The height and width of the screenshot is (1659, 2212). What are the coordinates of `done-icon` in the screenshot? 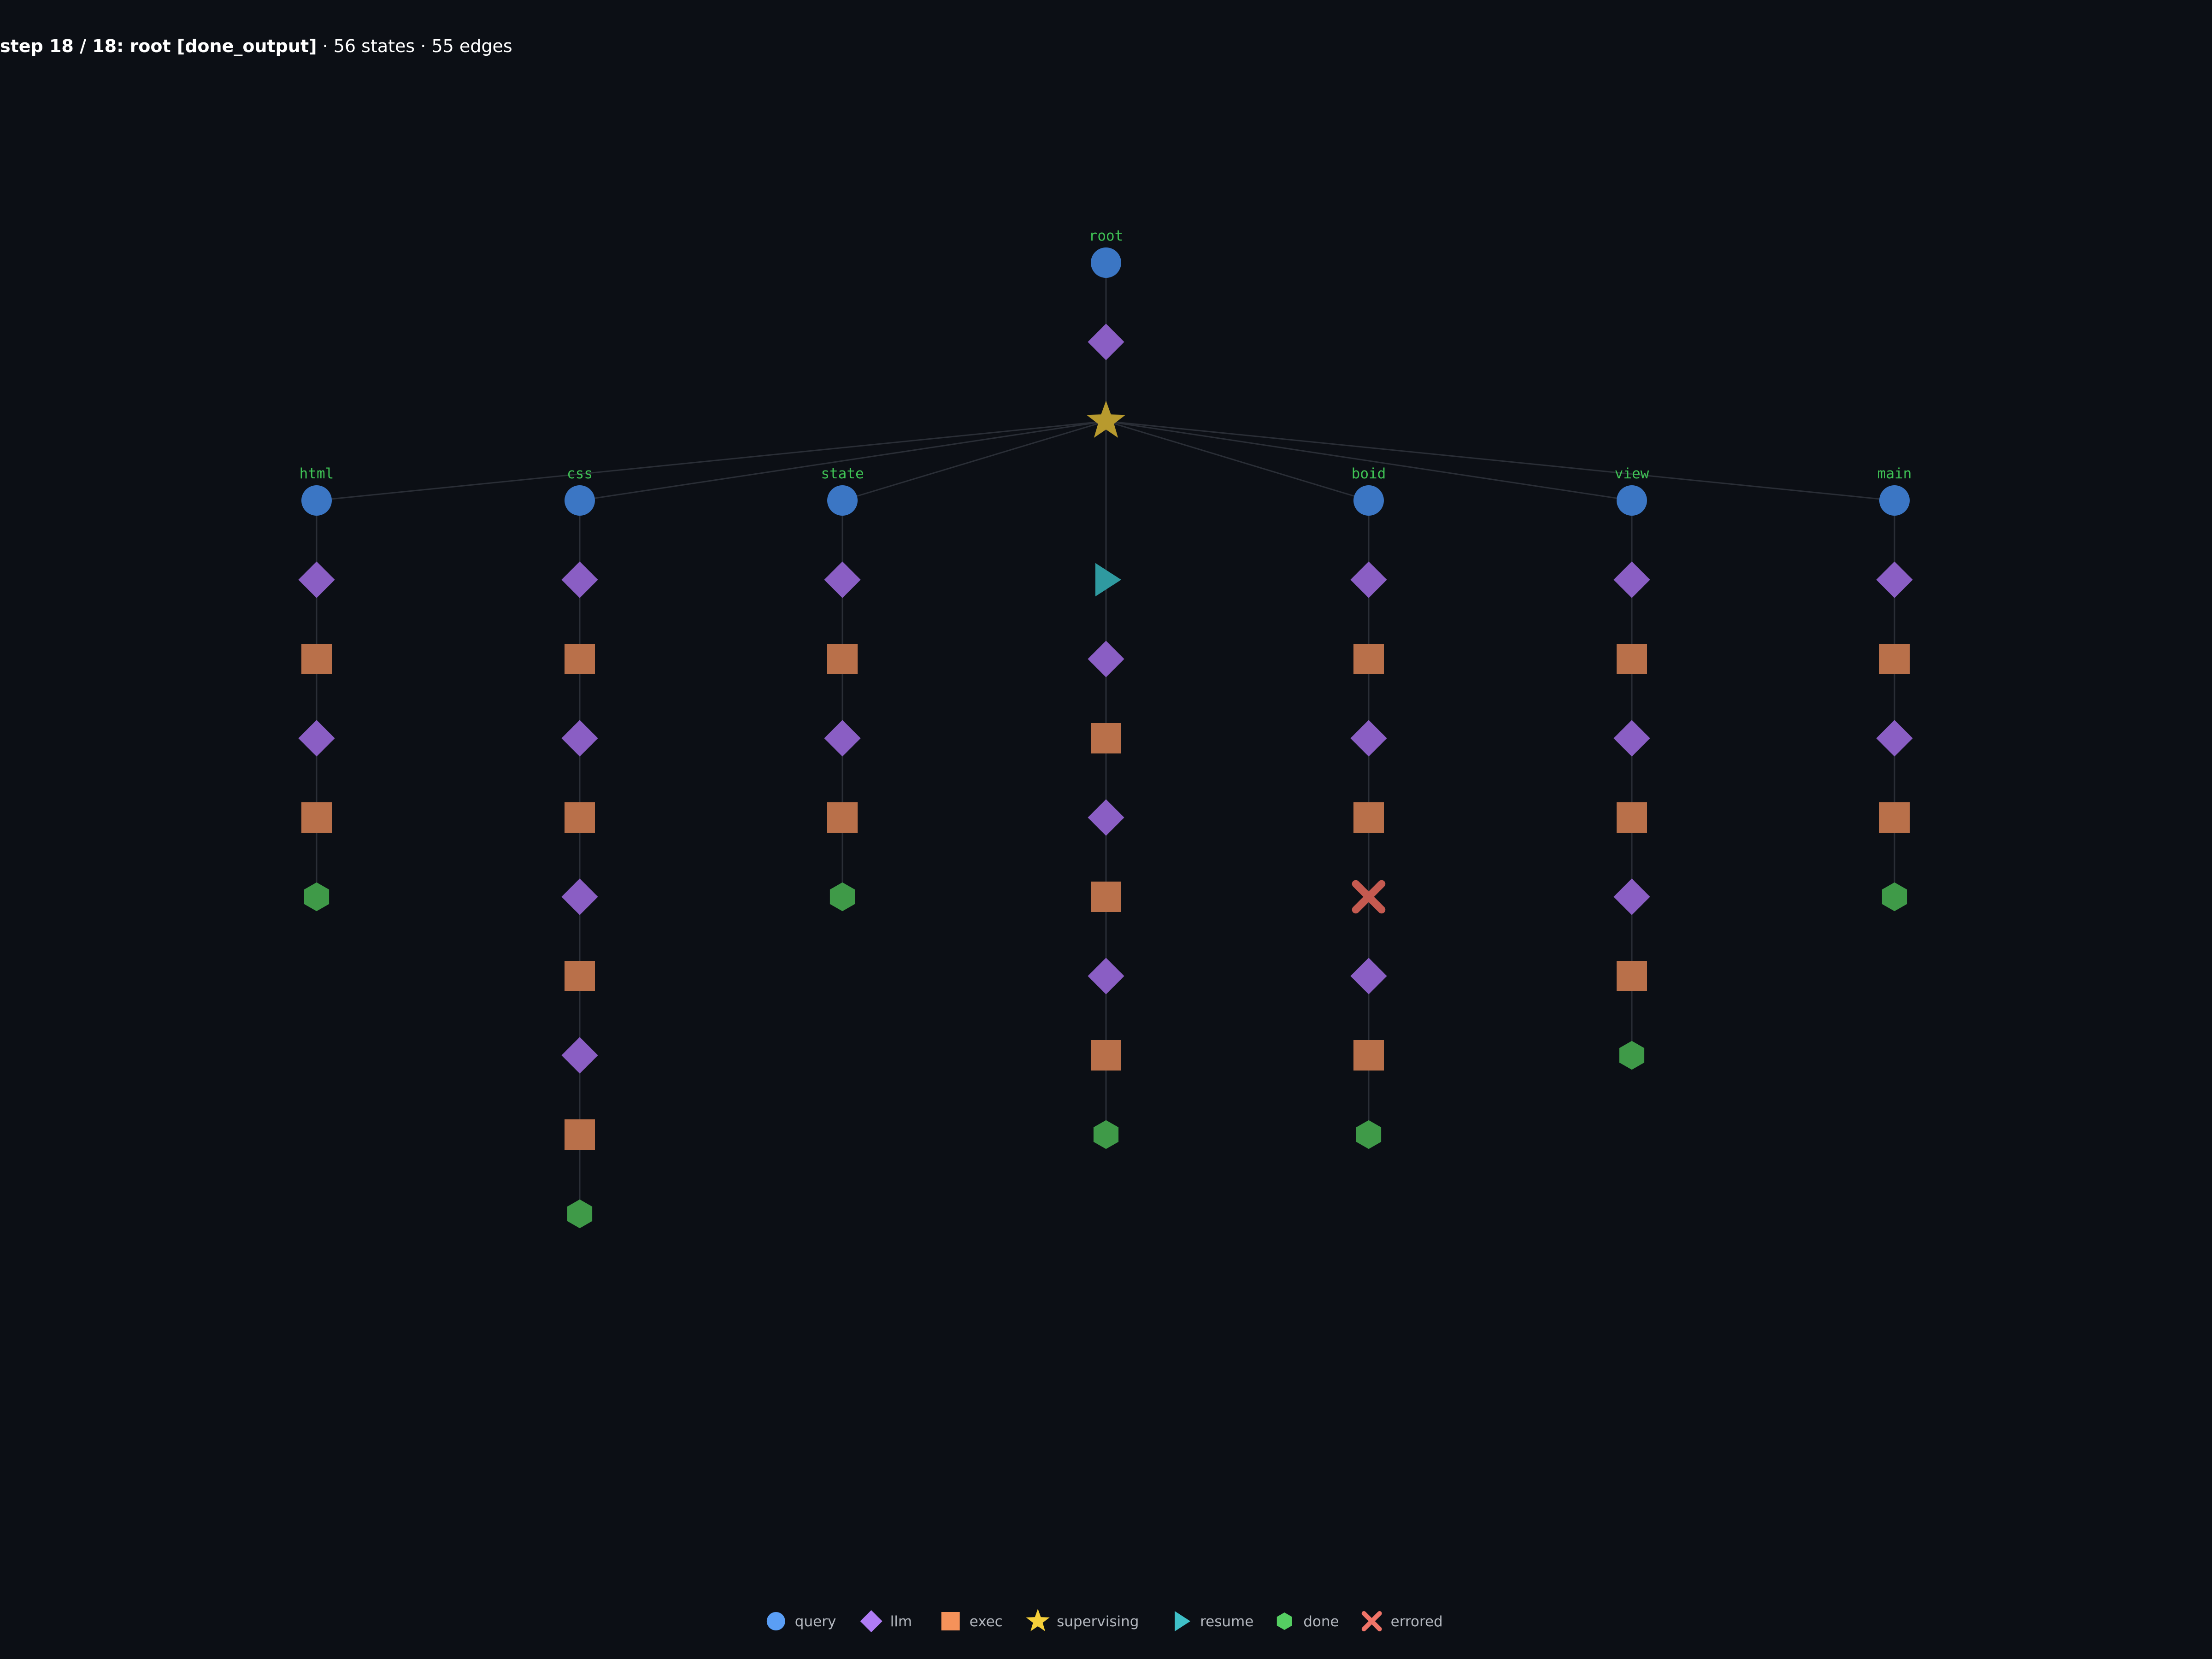 It's located at (1284, 1621).